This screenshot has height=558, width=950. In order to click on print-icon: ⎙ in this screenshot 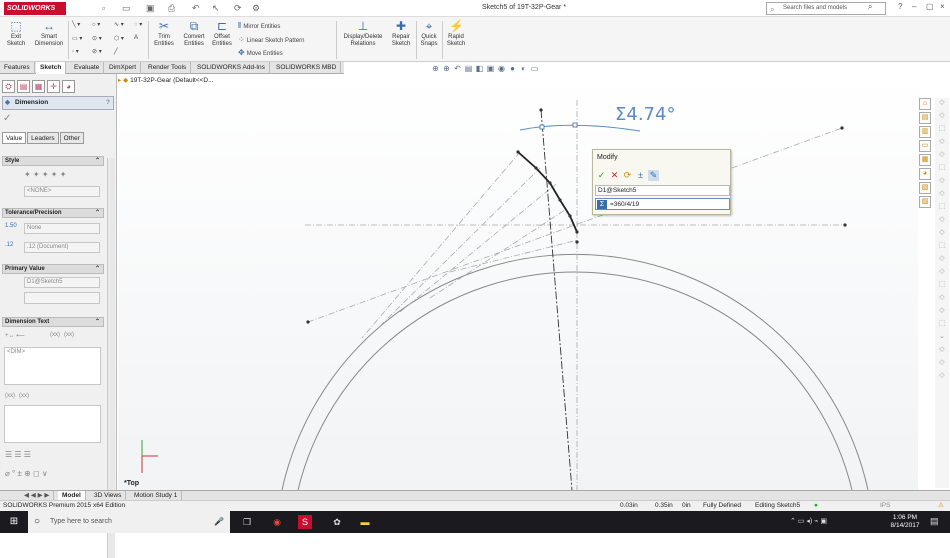, I will do `click(171, 8)`.